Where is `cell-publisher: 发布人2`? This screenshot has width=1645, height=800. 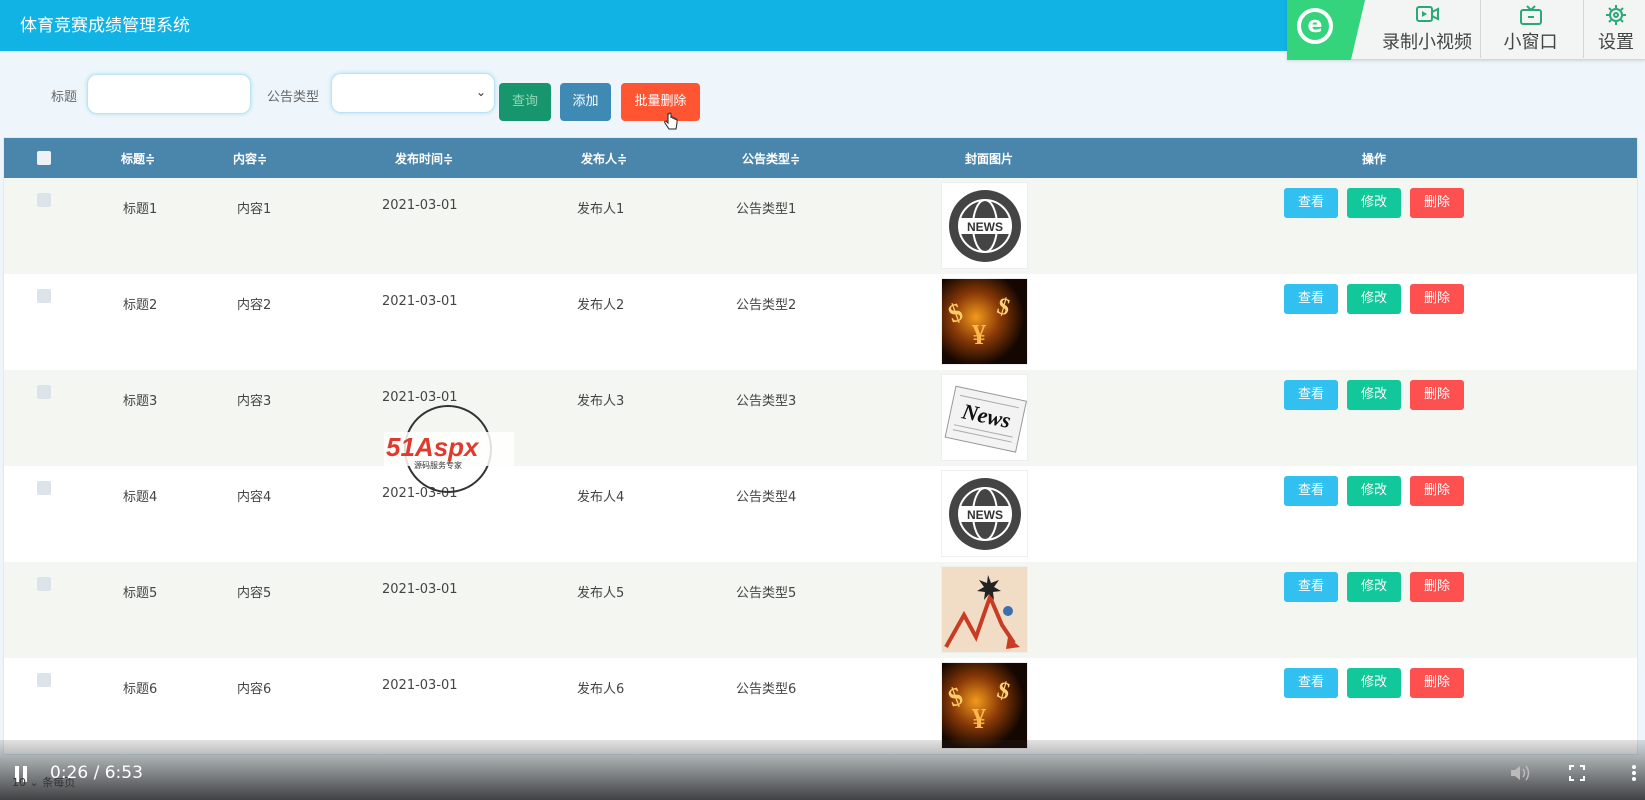 cell-publisher: 发布人2 is located at coordinates (601, 305).